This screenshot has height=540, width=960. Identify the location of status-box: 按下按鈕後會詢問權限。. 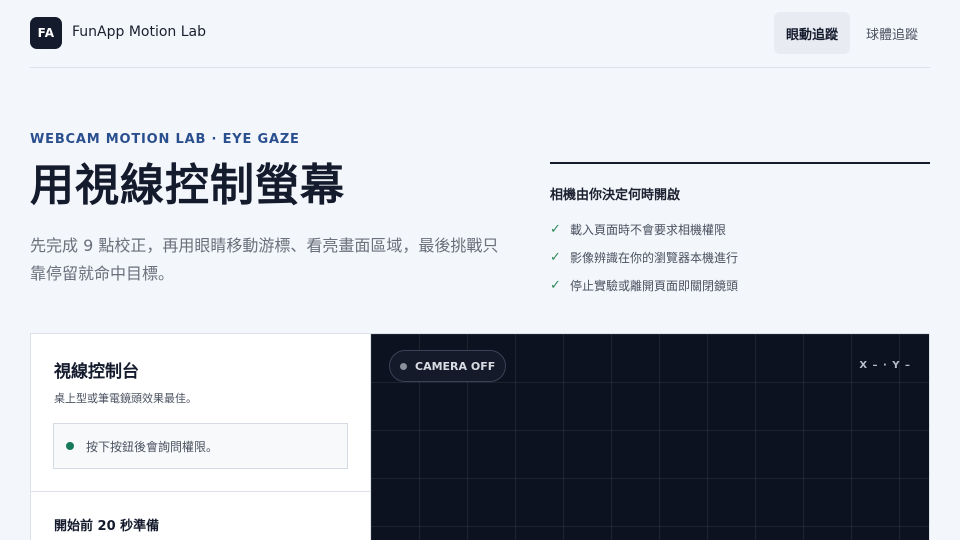
(200, 446).